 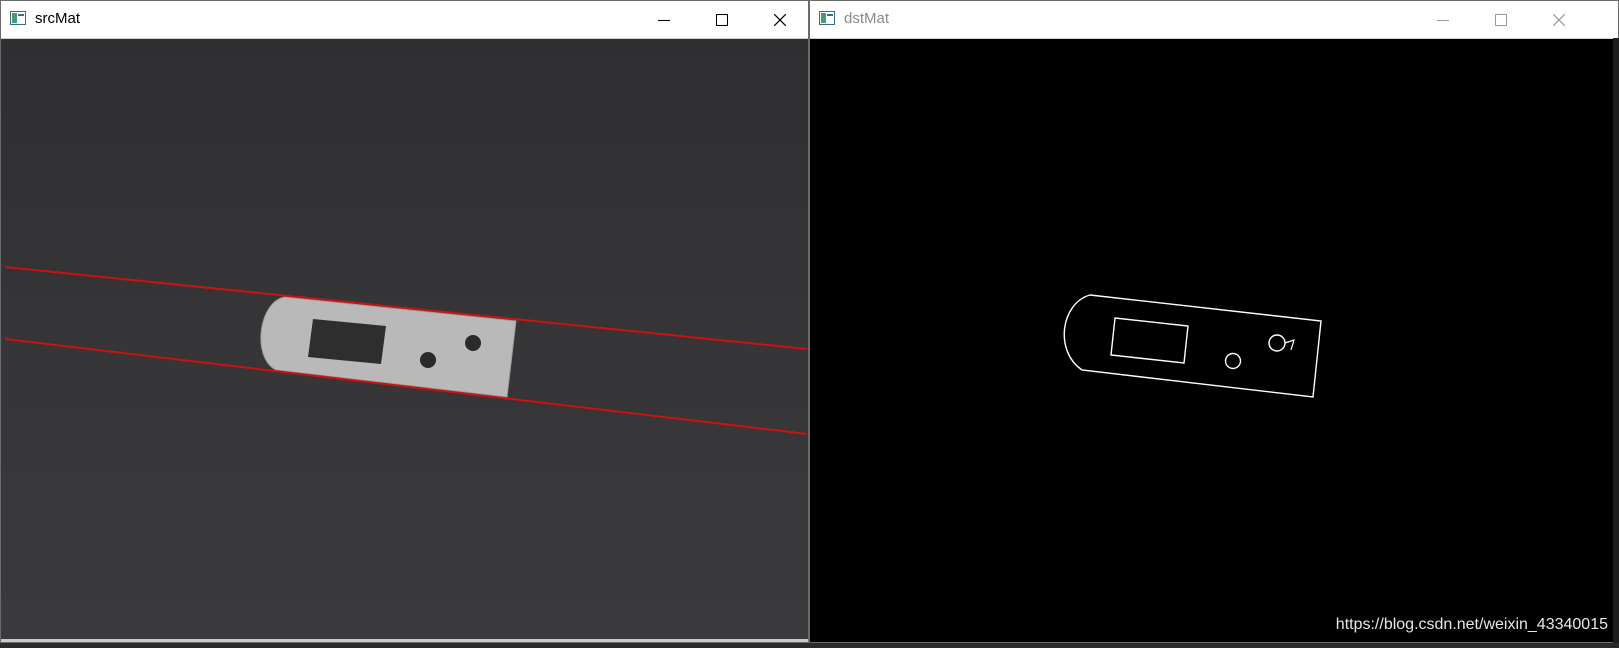 I want to click on src-titlebar: srcMat, so click(x=404, y=20).